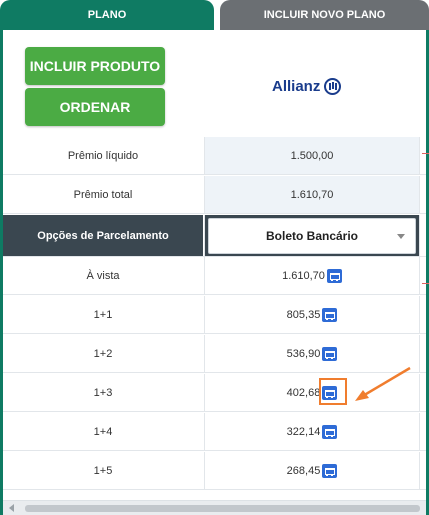 The image size is (429, 515). I want to click on insurer-logo: Allianz, so click(307, 86).